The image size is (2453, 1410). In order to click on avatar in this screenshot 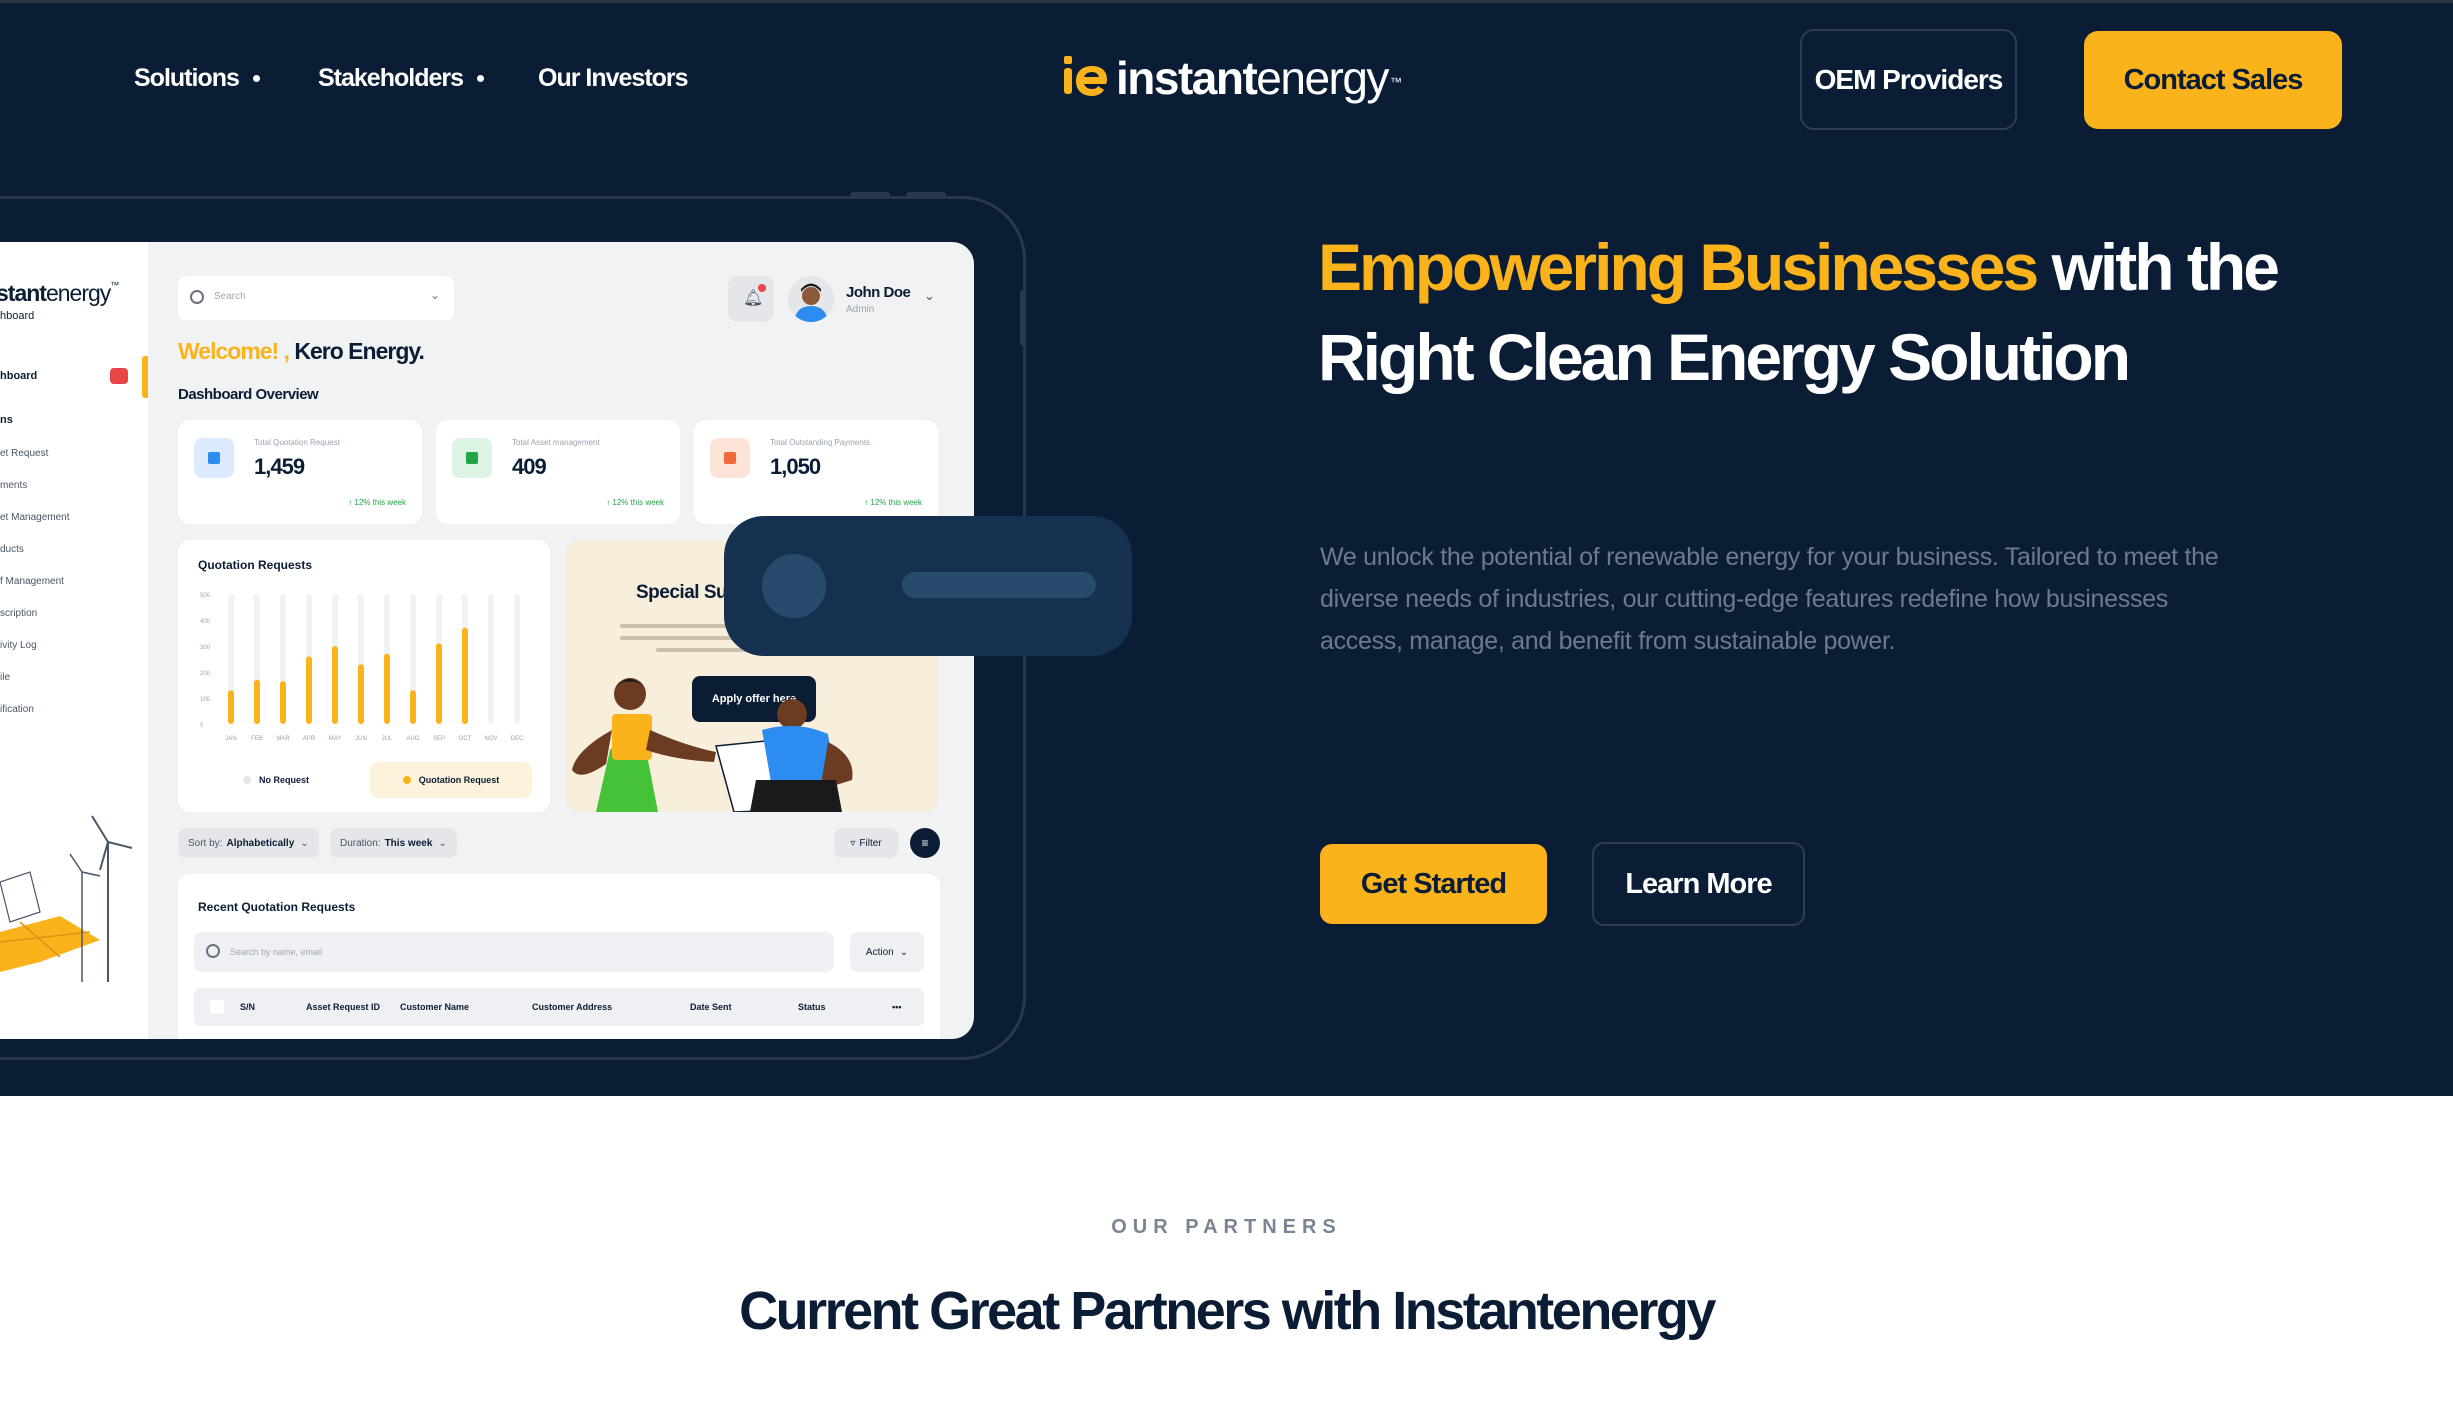, I will do `click(811, 299)`.